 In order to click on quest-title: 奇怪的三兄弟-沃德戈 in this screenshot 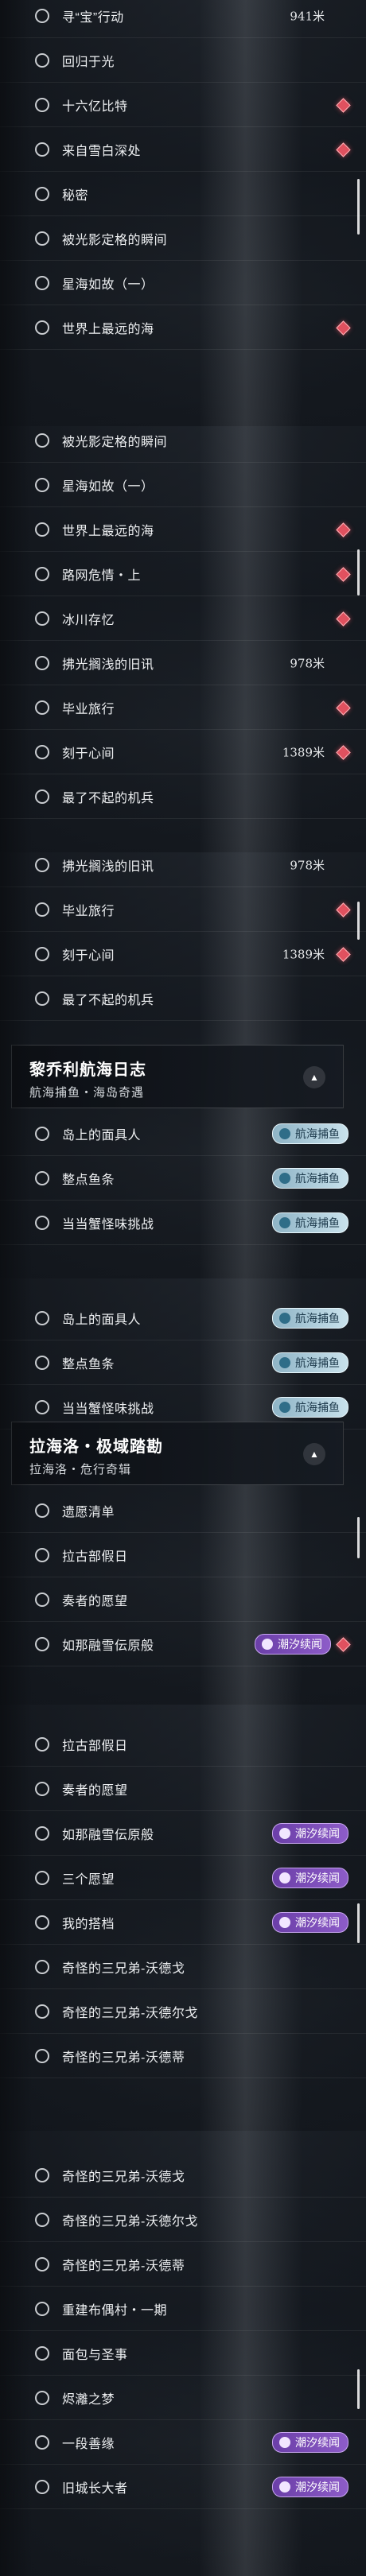, I will do `click(123, 2177)`.